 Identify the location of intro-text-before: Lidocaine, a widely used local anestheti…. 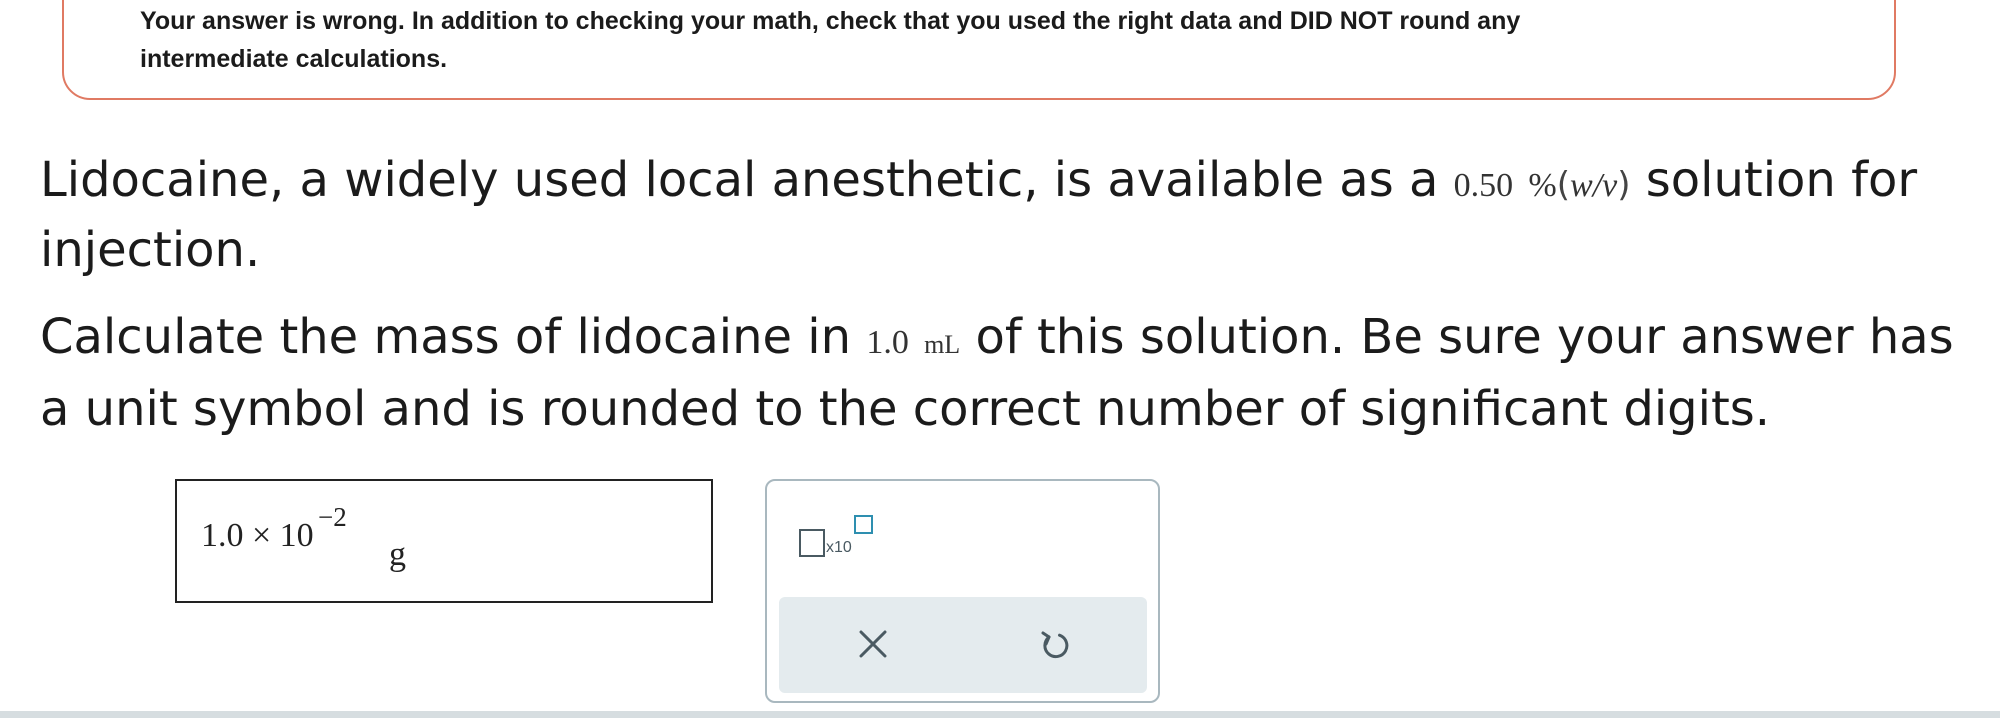
(747, 180).